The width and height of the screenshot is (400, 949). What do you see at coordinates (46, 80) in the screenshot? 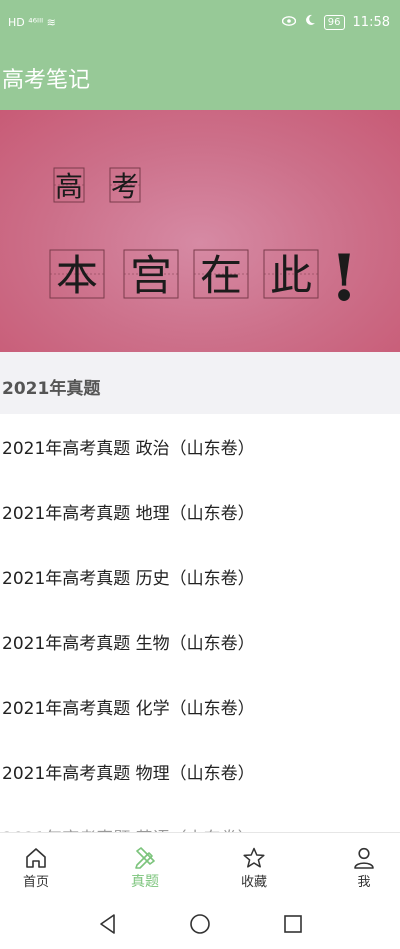
I see `app-title: 高考笔记` at bounding box center [46, 80].